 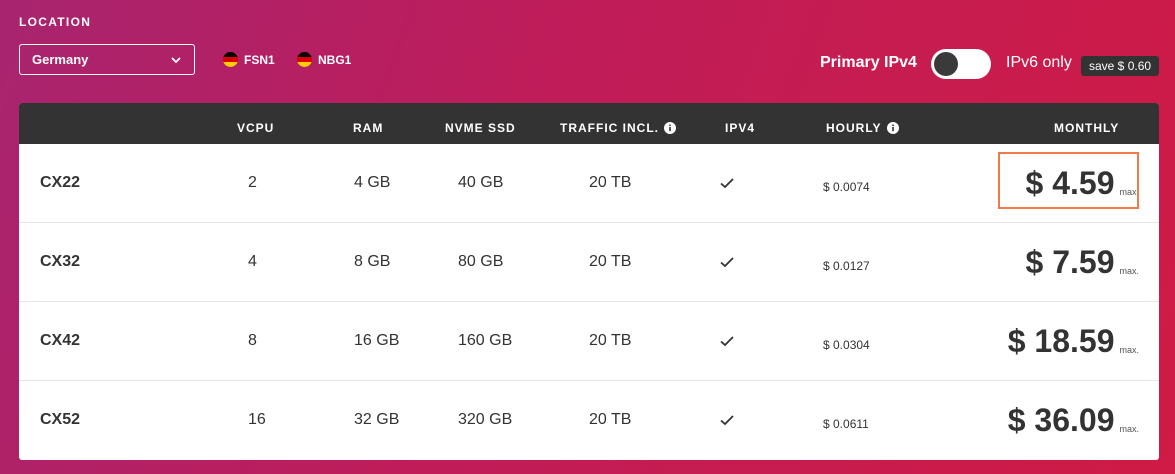 I want to click on header-label: RAM, so click(x=368, y=128).